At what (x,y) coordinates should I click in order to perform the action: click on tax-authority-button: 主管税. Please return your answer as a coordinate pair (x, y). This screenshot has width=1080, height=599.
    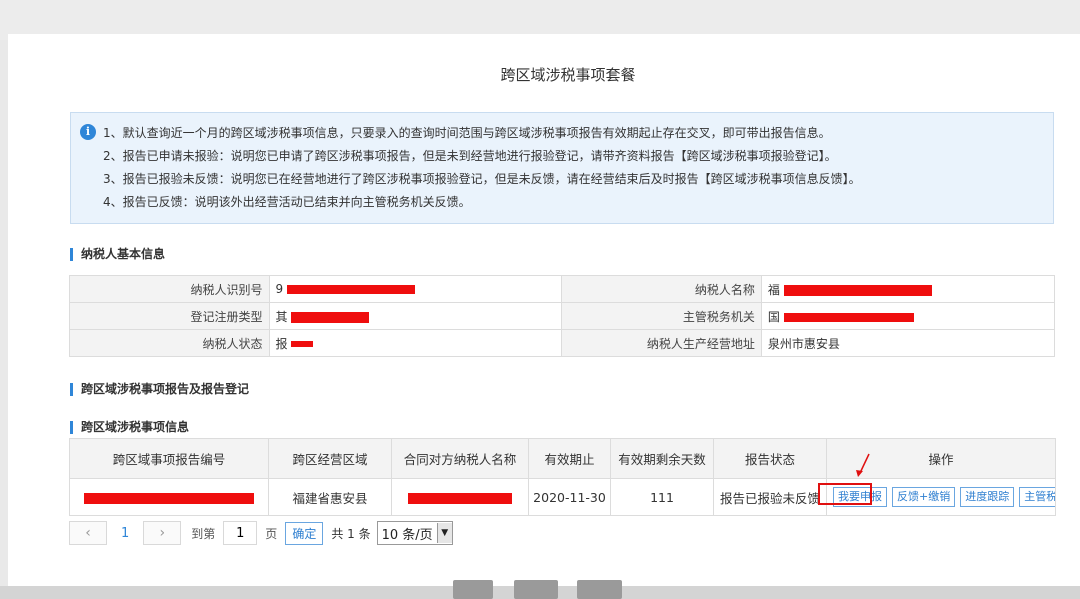
    Looking at the image, I should click on (1037, 497).